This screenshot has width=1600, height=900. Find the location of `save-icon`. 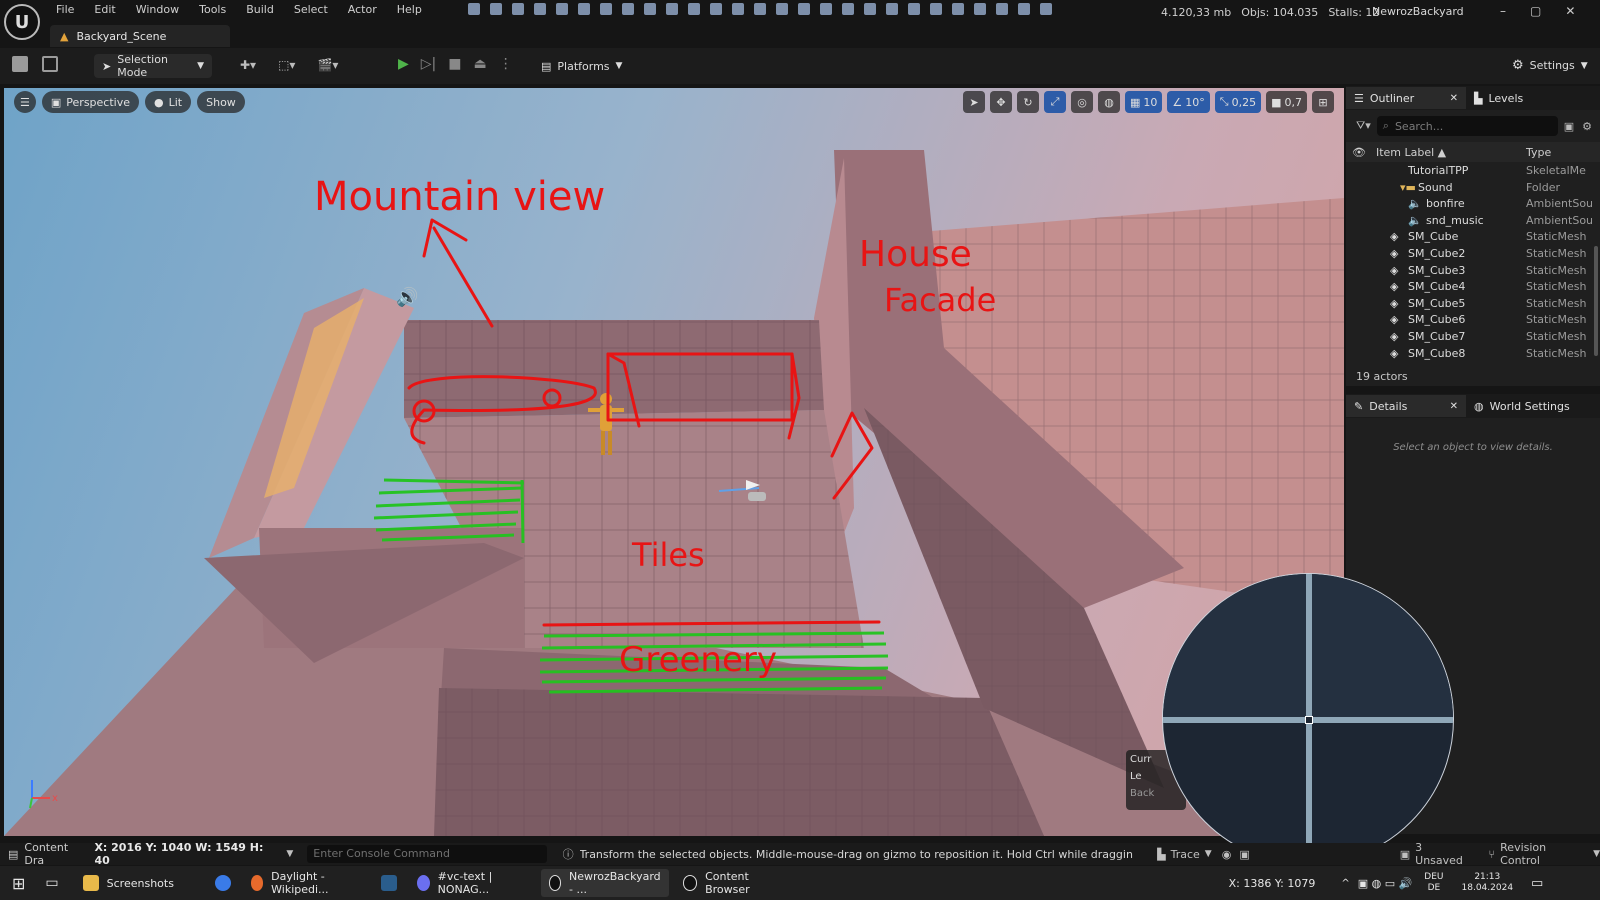

save-icon is located at coordinates (20, 64).